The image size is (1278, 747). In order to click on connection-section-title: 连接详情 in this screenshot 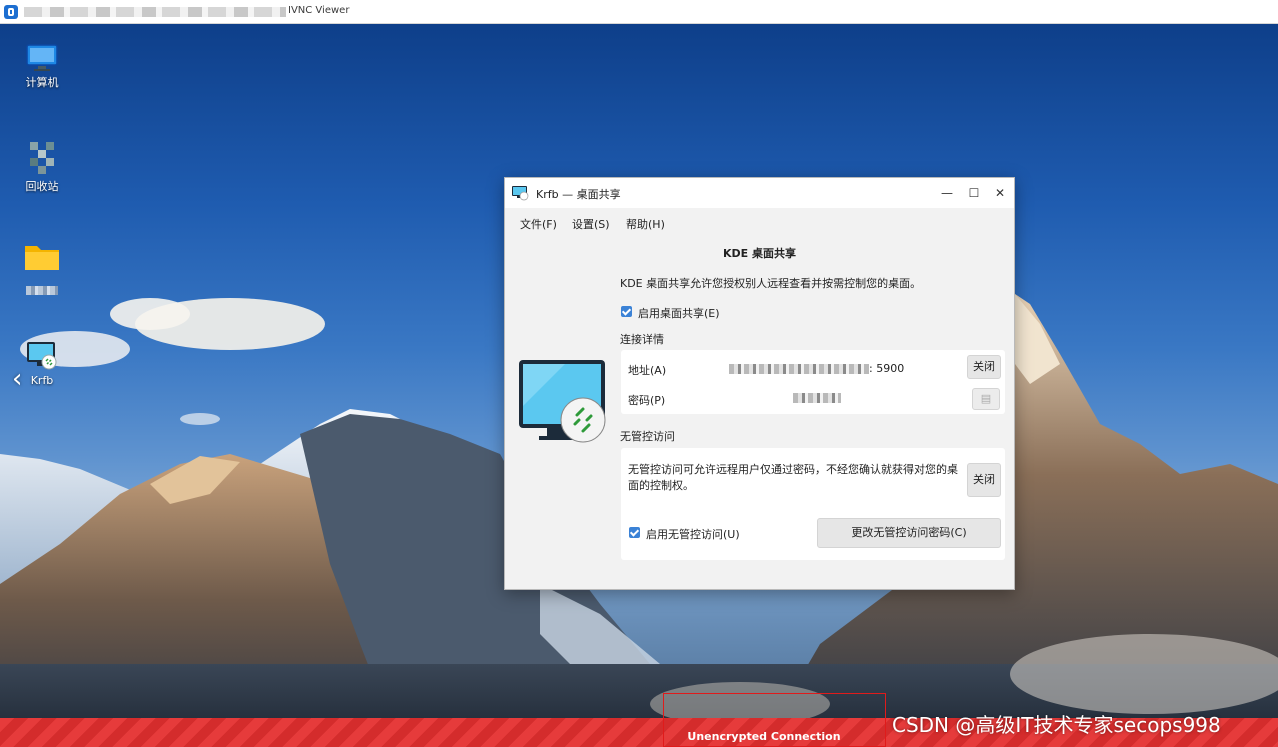, I will do `click(642, 339)`.